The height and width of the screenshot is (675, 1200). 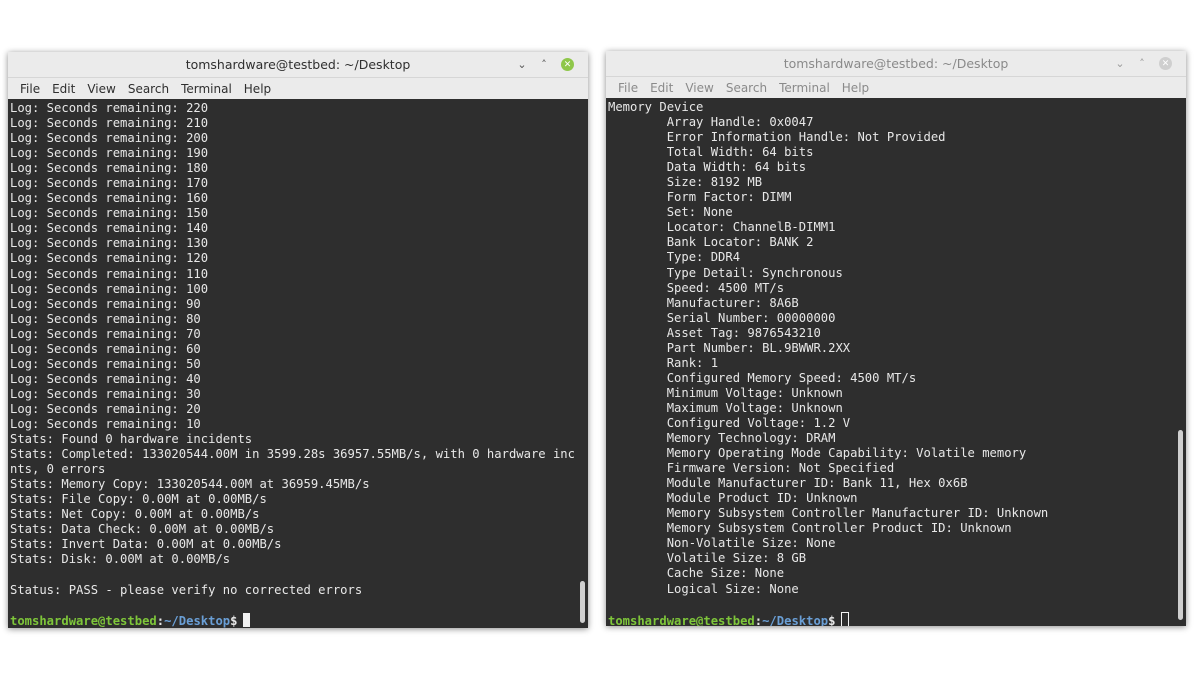 What do you see at coordinates (696, 287) in the screenshot?
I see `terminal-line: Speed: 4500 MT/s` at bounding box center [696, 287].